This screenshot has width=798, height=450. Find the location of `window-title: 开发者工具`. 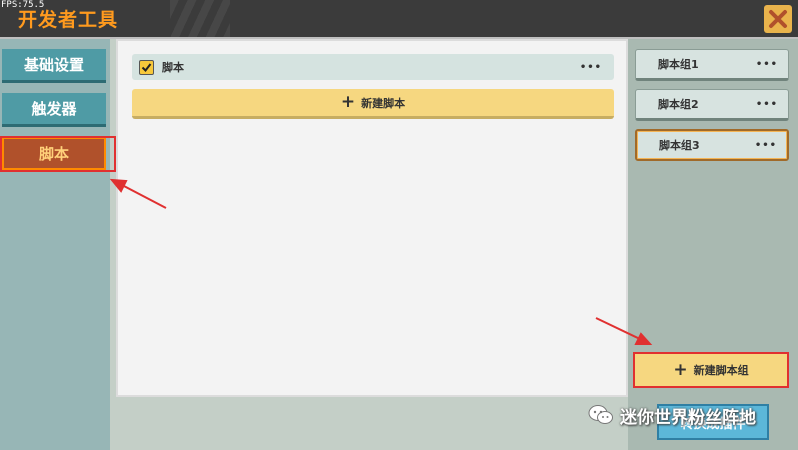

window-title: 开发者工具 is located at coordinates (68, 20).